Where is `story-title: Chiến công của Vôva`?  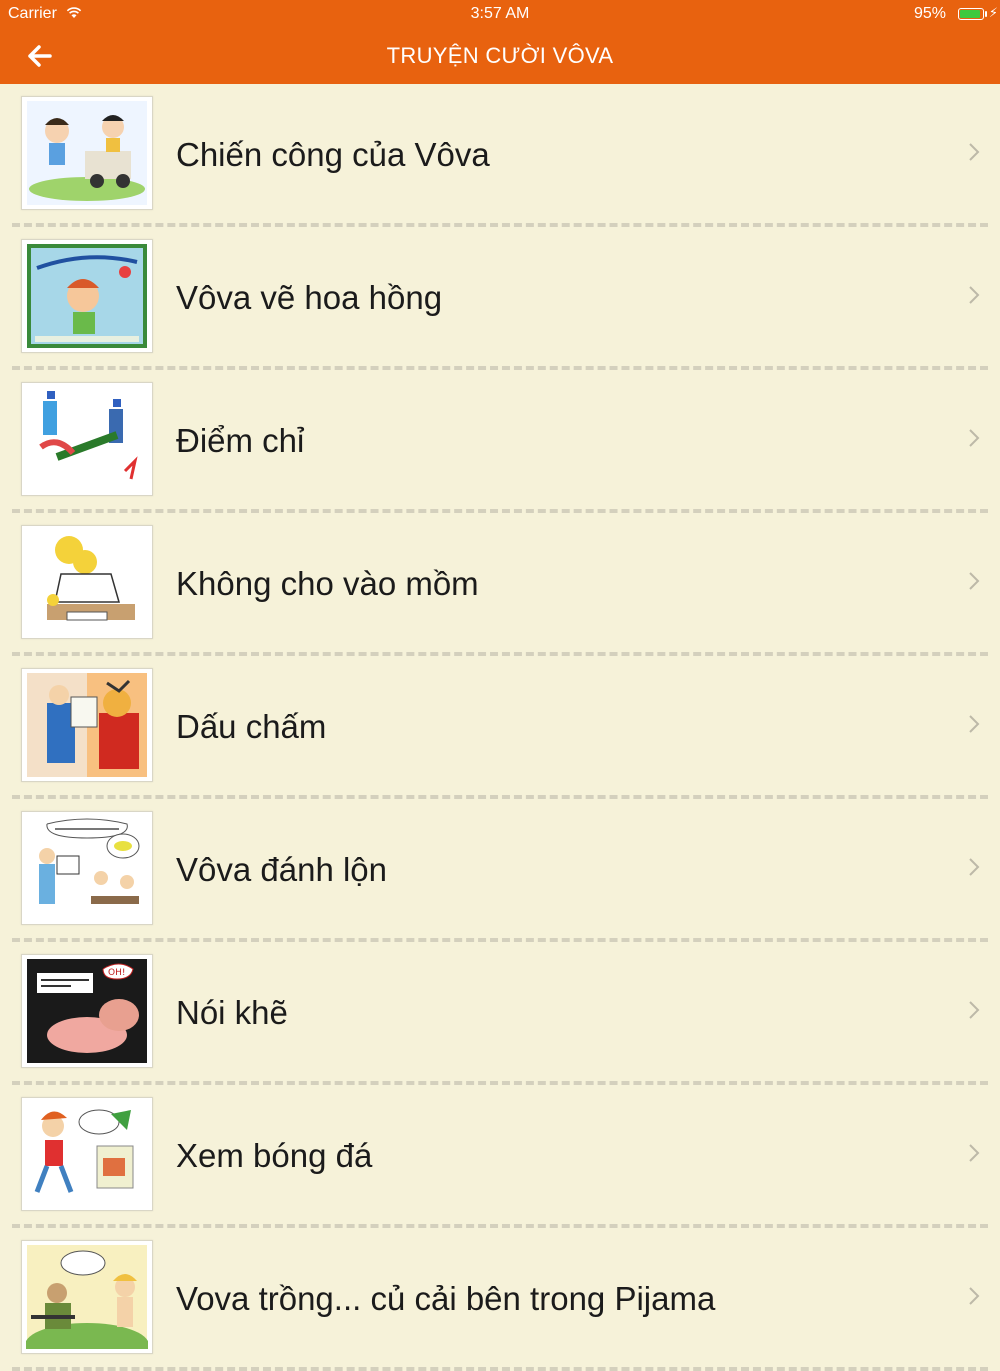 story-title: Chiến công của Vôva is located at coordinates (333, 154).